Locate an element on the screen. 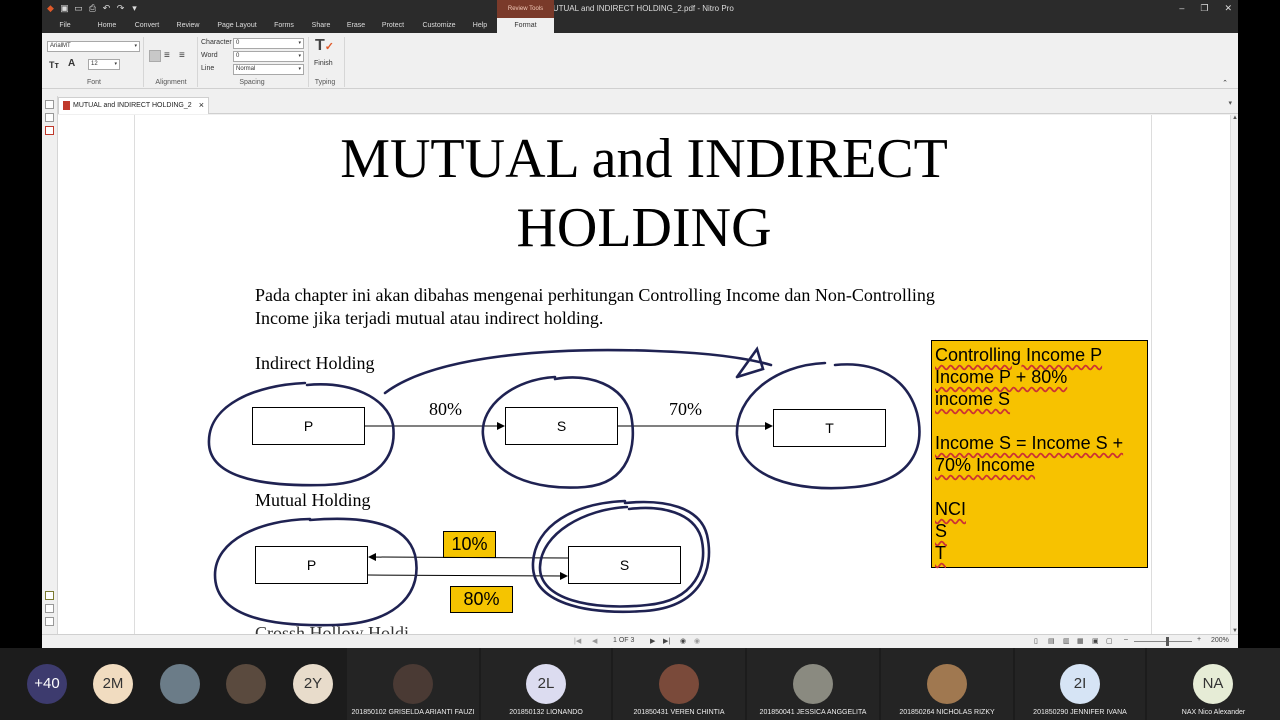 The height and width of the screenshot is (720, 1280). back-view-icon: ◉ is located at coordinates (683, 641).